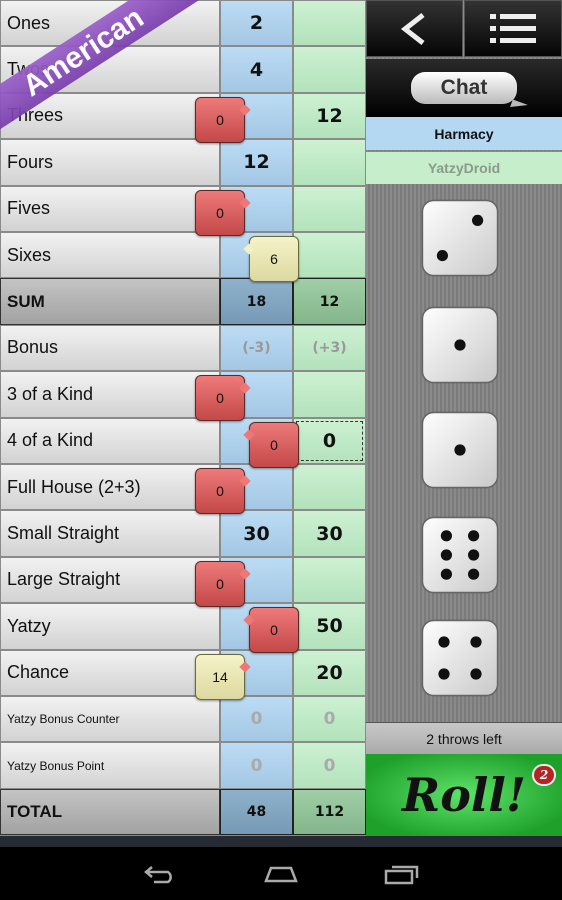 The image size is (562, 900). I want to click on list-menu-icon, so click(513, 28).